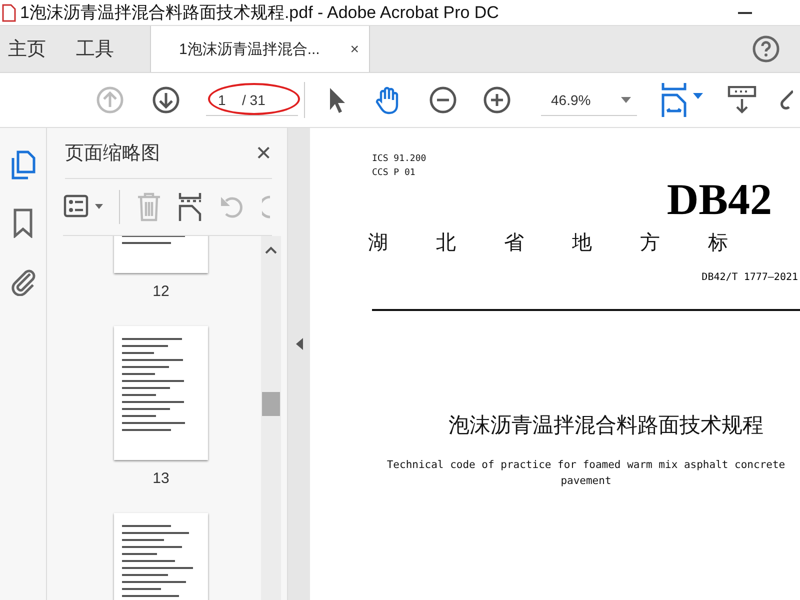 This screenshot has width=800, height=600. Describe the element at coordinates (378, 243) in the screenshot. I see `heading-character: 湖` at that location.